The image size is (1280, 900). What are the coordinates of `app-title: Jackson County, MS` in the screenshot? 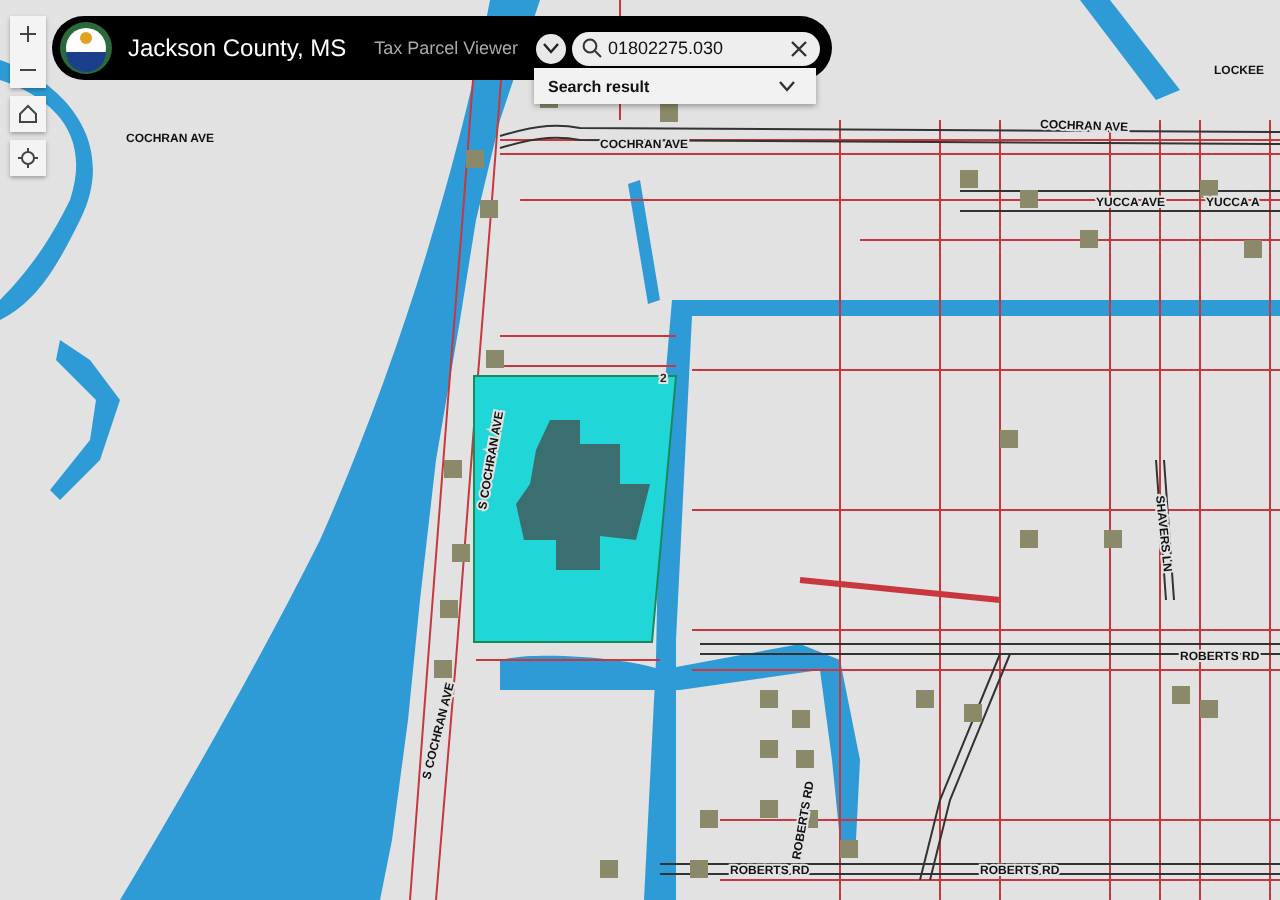 It's located at (237, 48).